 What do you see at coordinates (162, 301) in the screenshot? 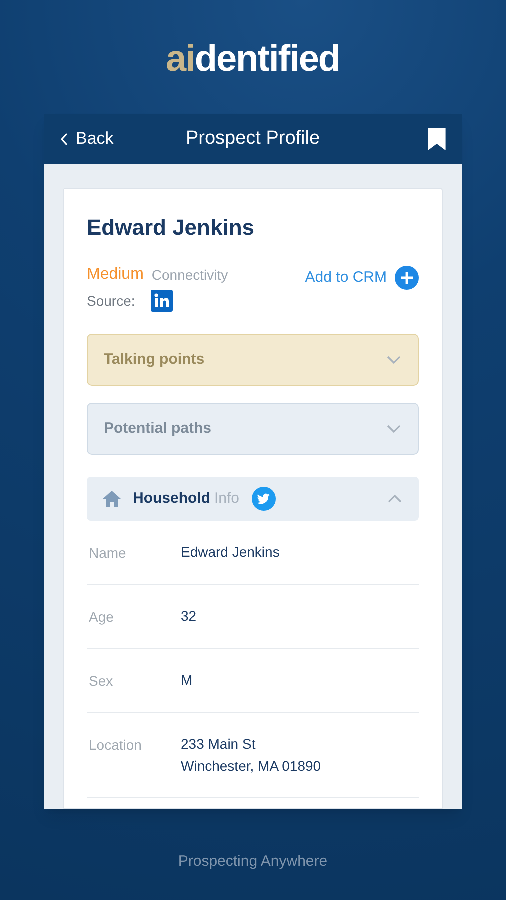
I see `linkedin-icon` at bounding box center [162, 301].